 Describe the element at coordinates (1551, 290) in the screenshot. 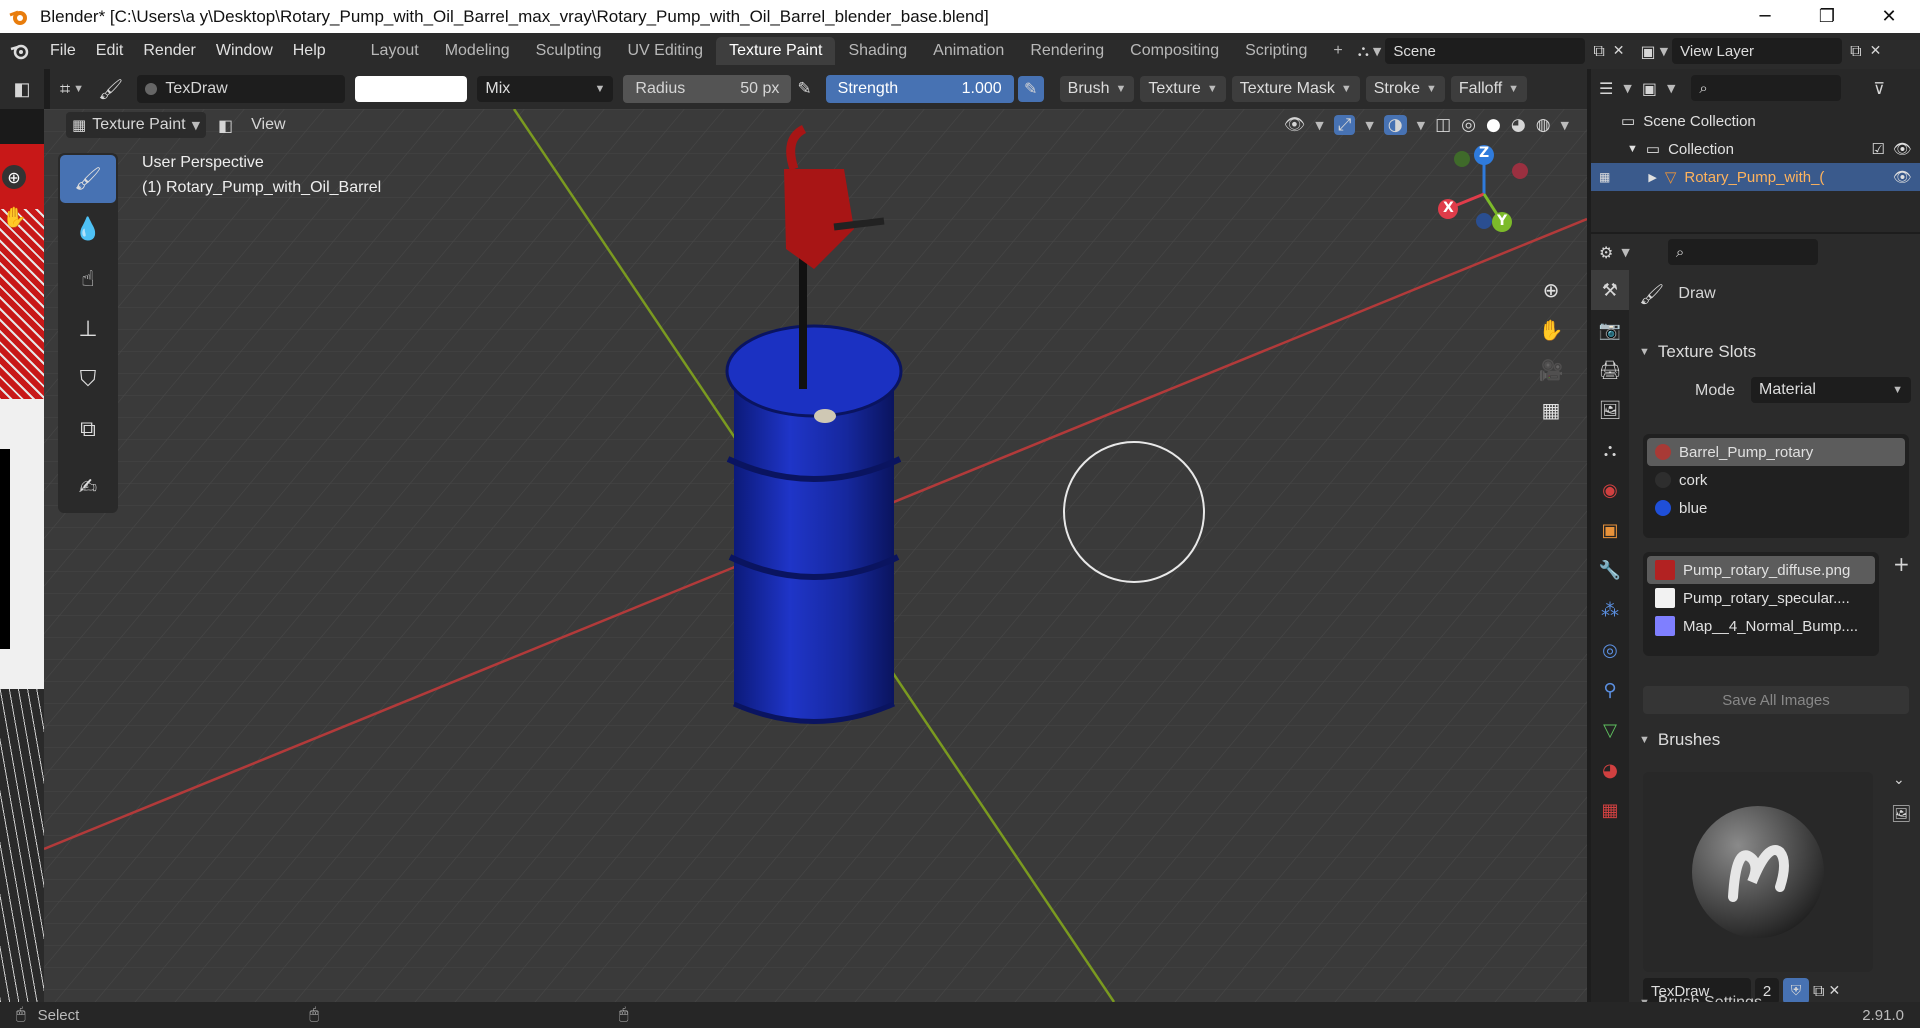

I see `zoom-view-icon: ⊕` at that location.